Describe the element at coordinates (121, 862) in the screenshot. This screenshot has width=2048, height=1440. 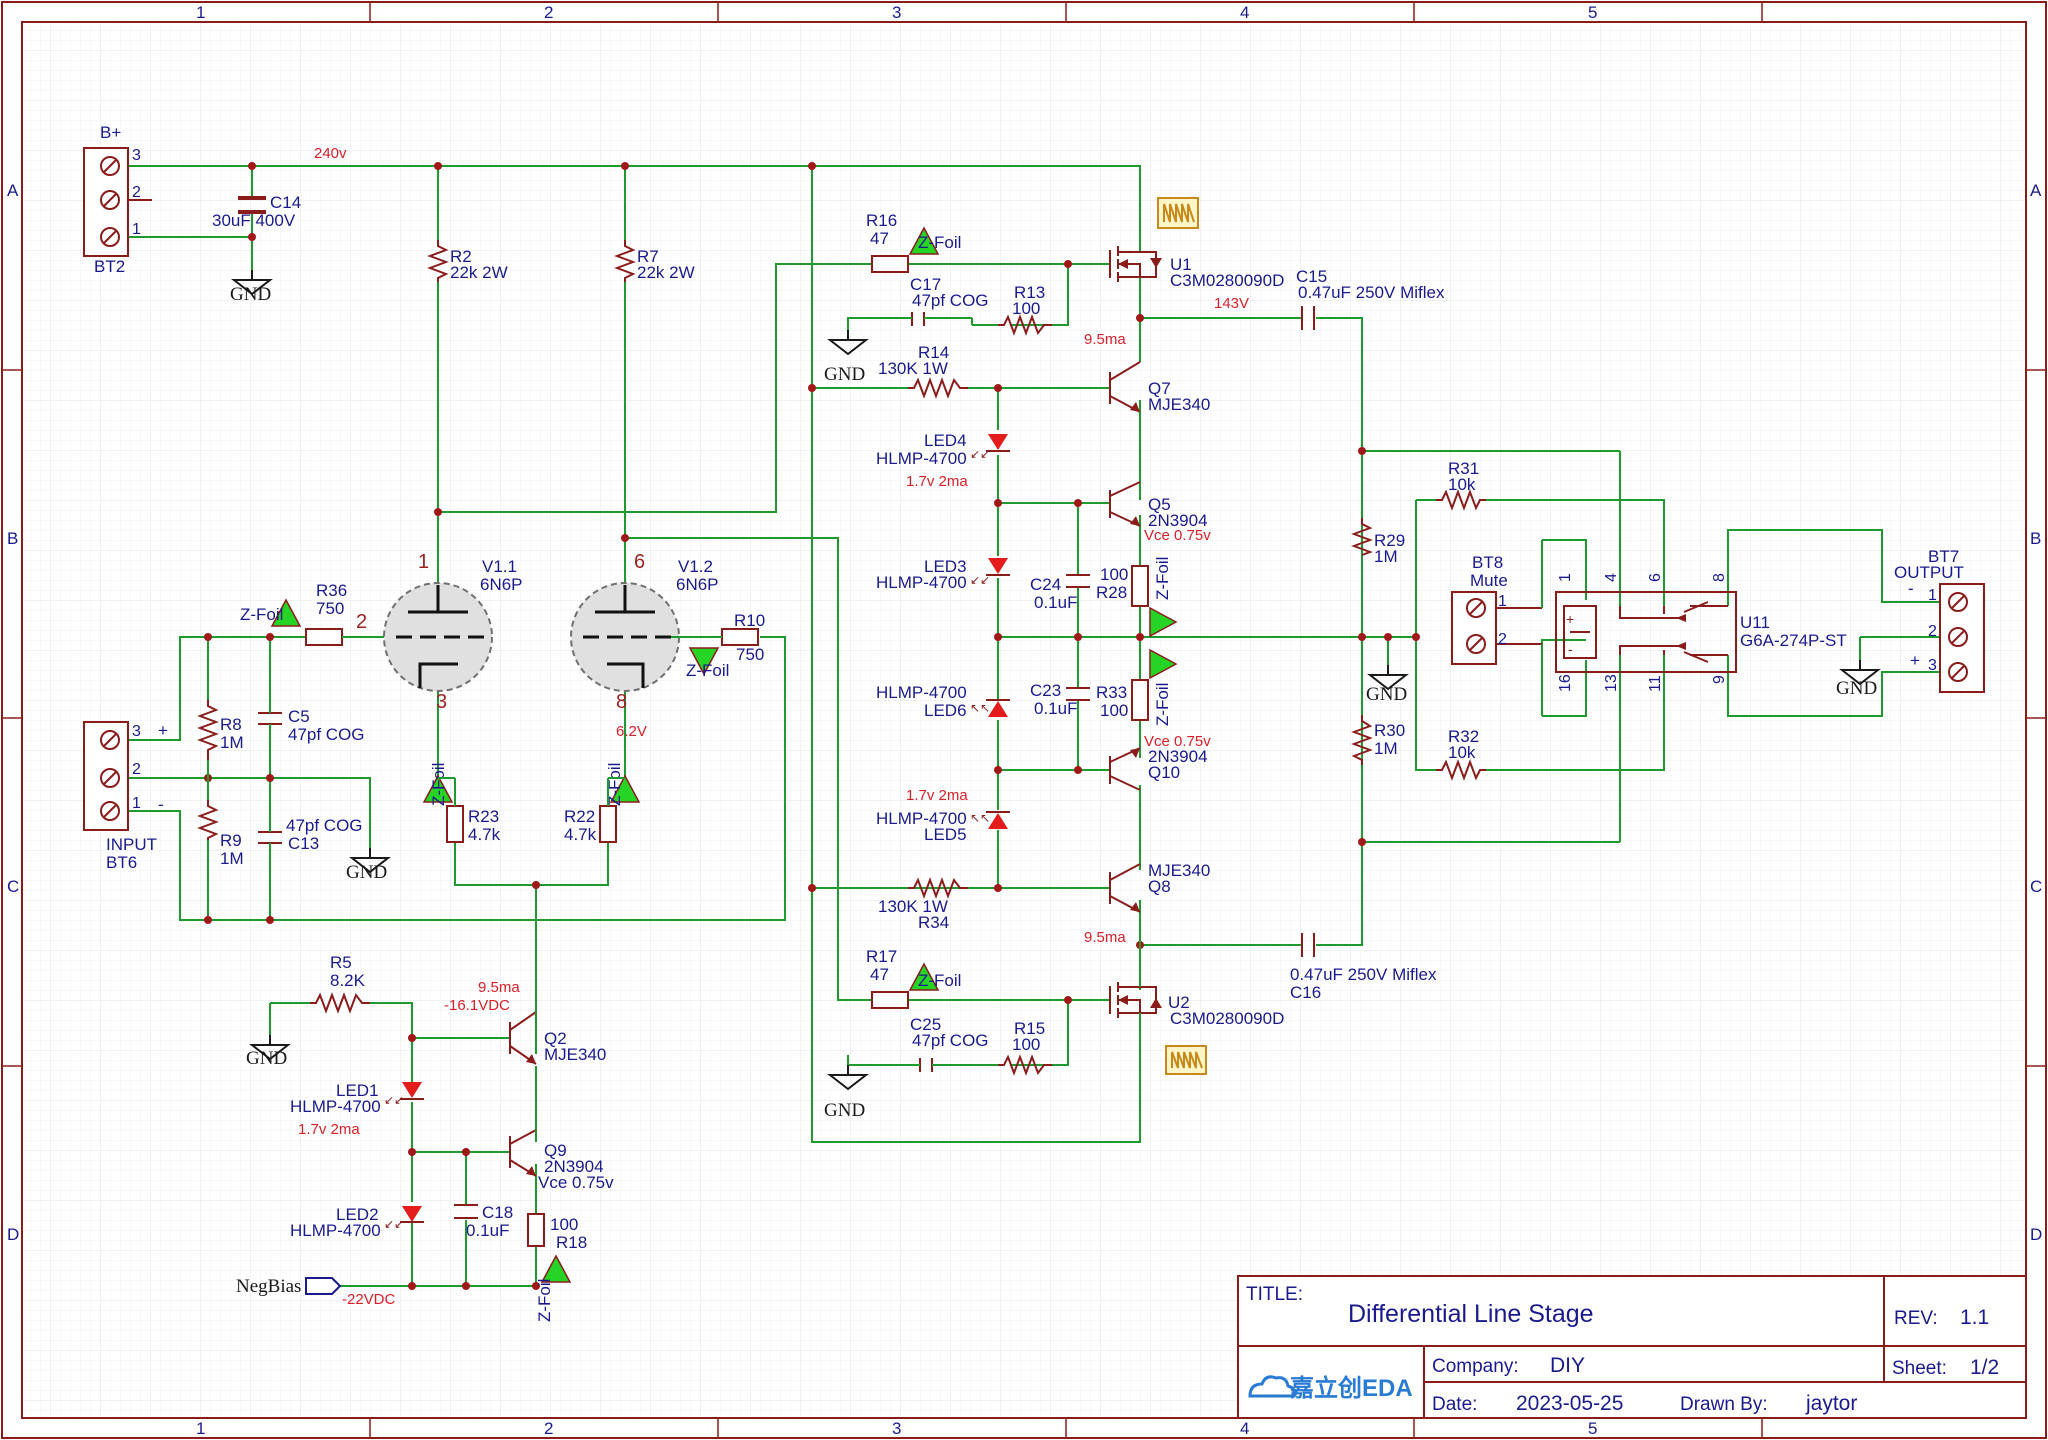
I see `part-designator: BT6` at that location.